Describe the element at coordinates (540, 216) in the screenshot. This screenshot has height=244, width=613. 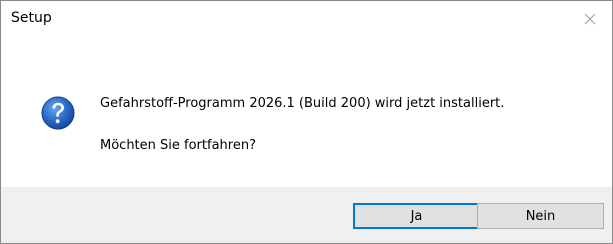
I see `no-button: Nein` at that location.